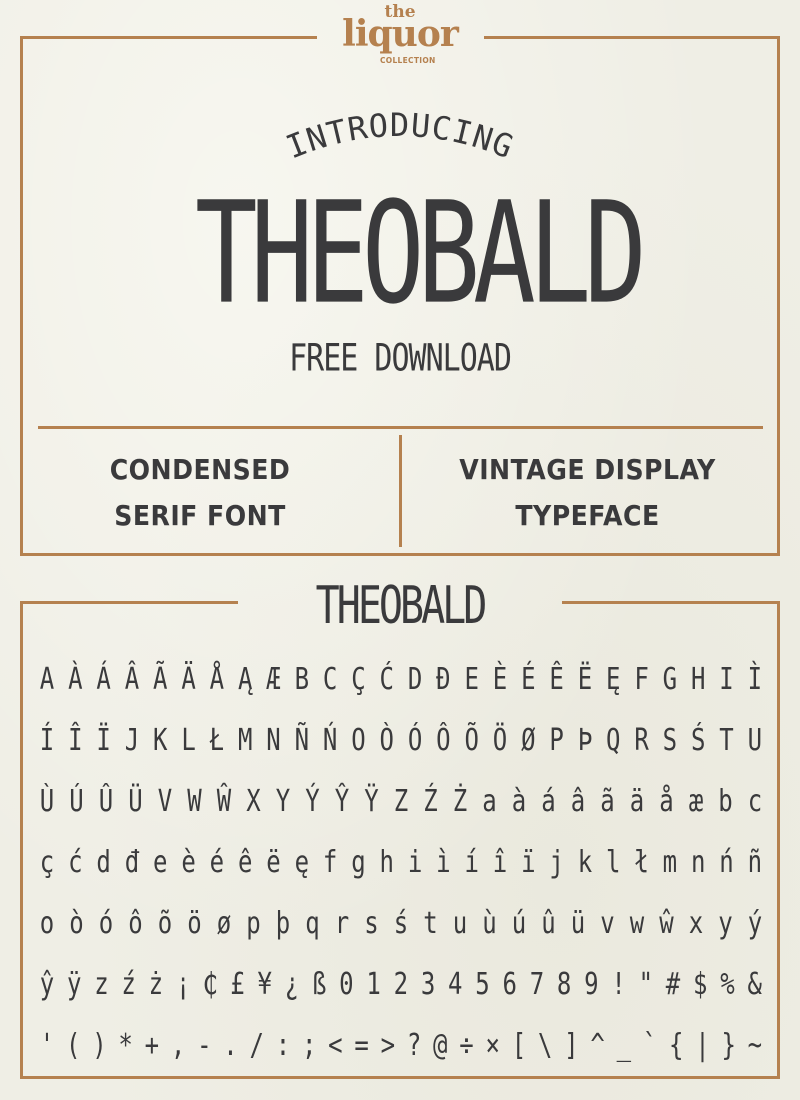 The image size is (800, 1100). Describe the element at coordinates (698, 739) in the screenshot. I see `glyph: Ś` at that location.